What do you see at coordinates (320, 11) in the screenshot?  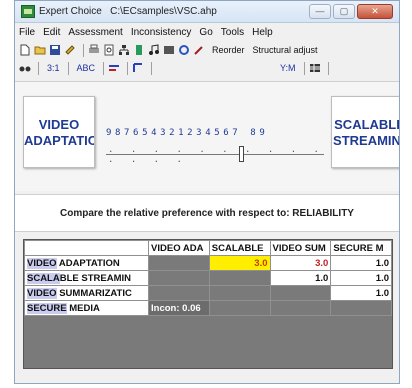 I see `minimize-button: —` at bounding box center [320, 11].